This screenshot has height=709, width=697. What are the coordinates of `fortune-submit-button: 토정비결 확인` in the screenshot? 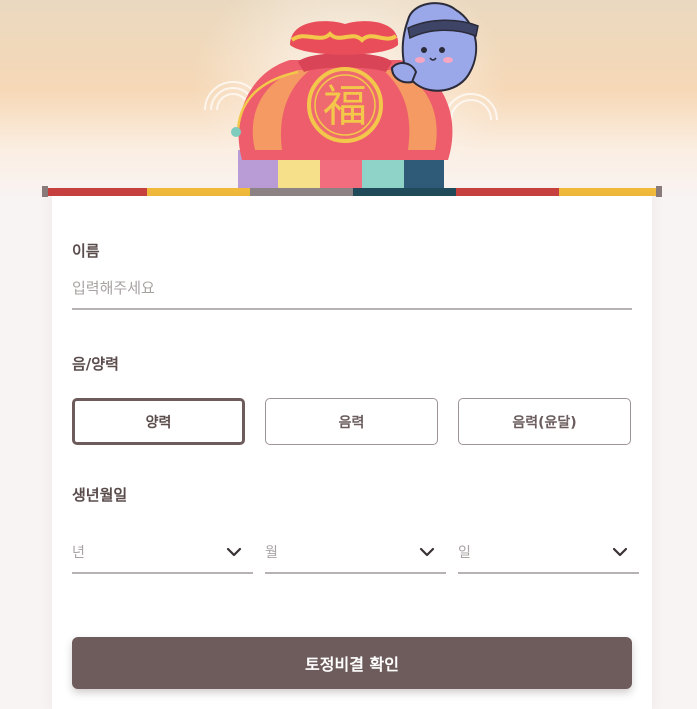 It's located at (352, 663).